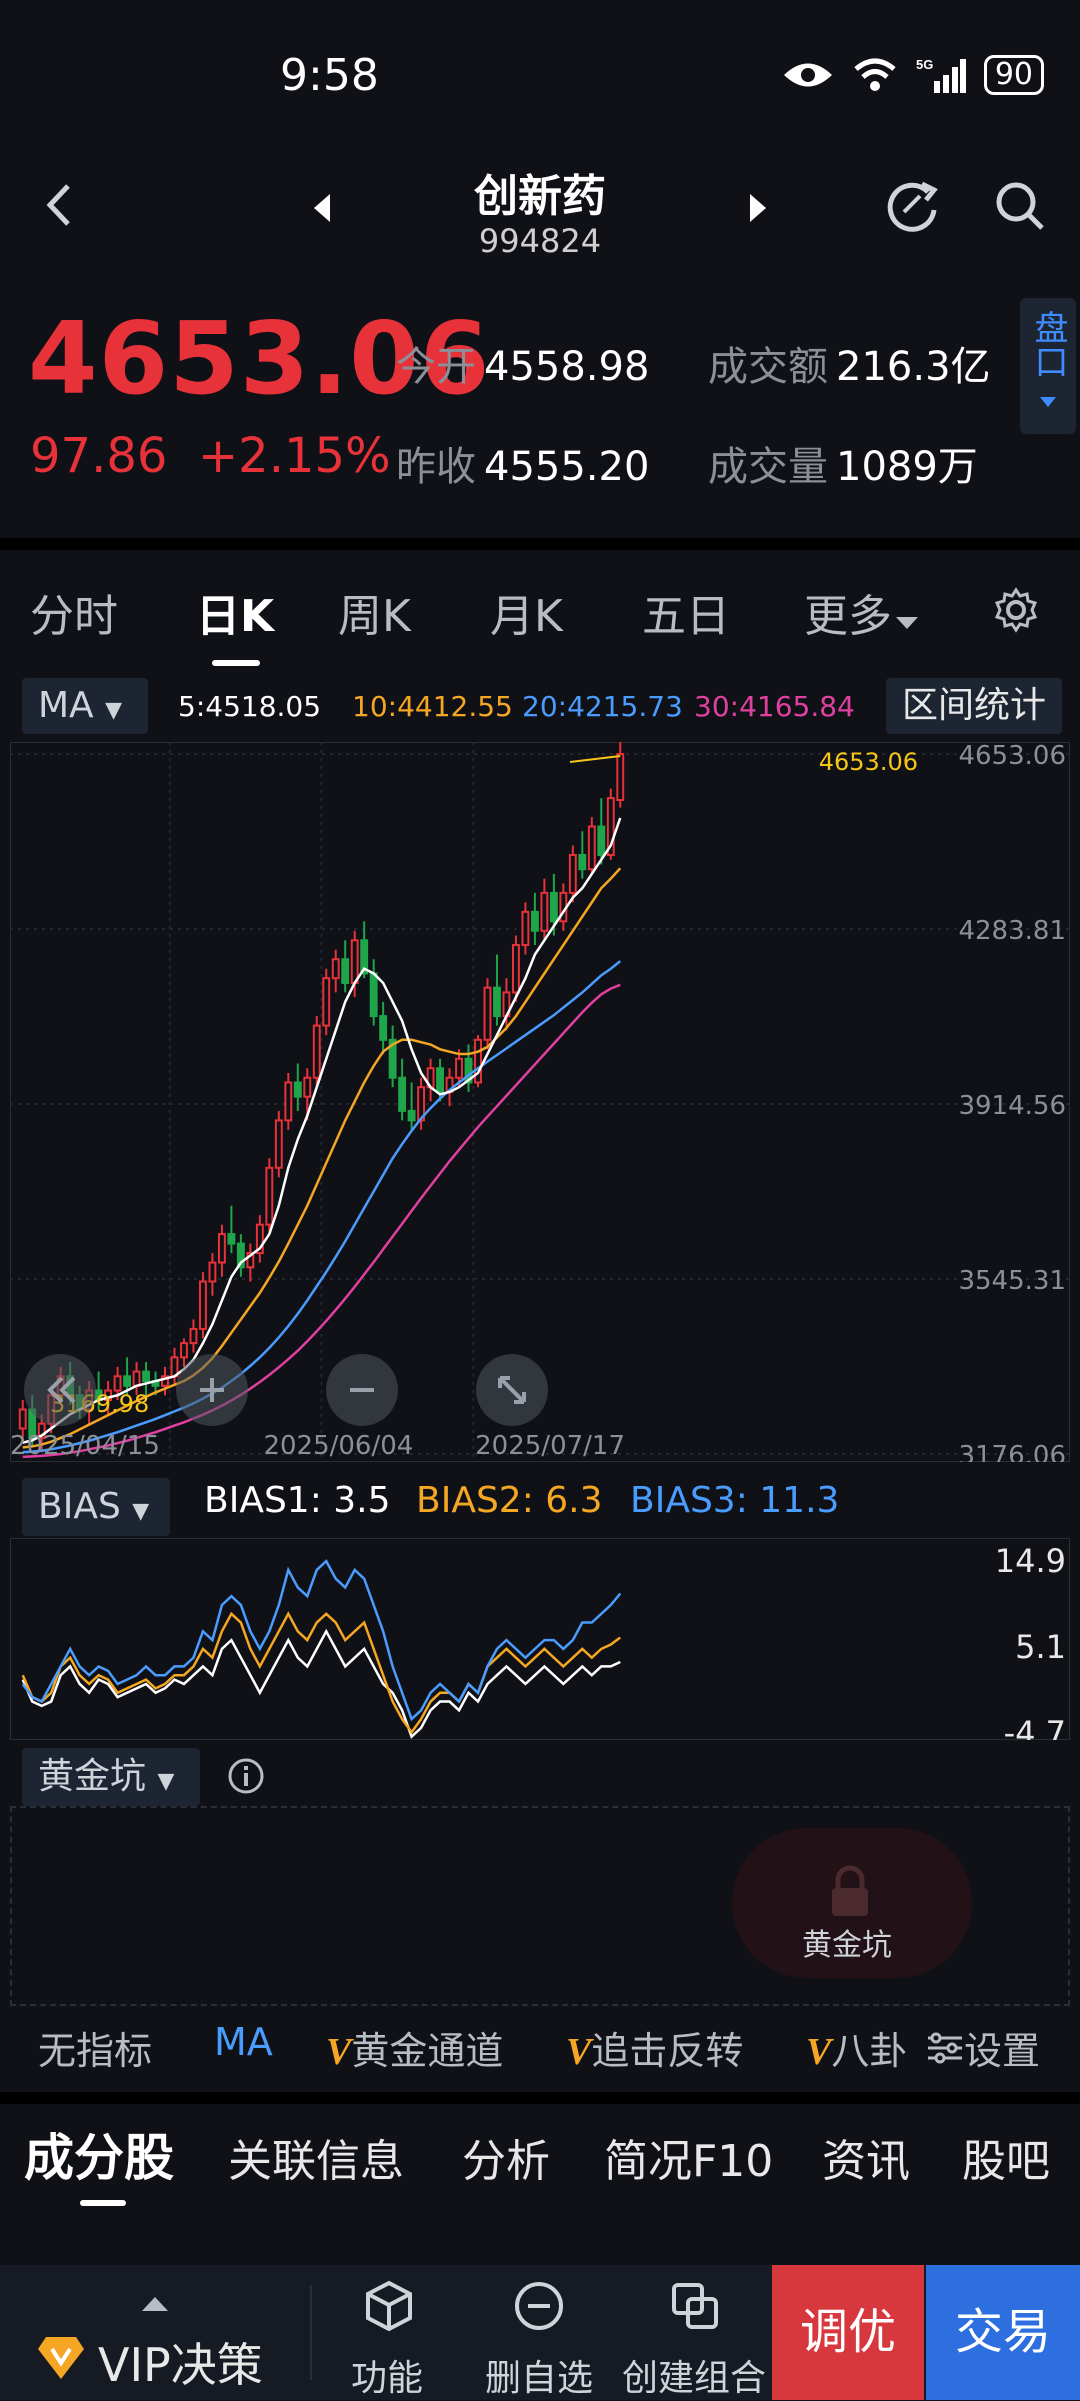 The width and height of the screenshot is (1080, 2401). I want to click on indicator-bagua: V八卦, so click(856, 2047).